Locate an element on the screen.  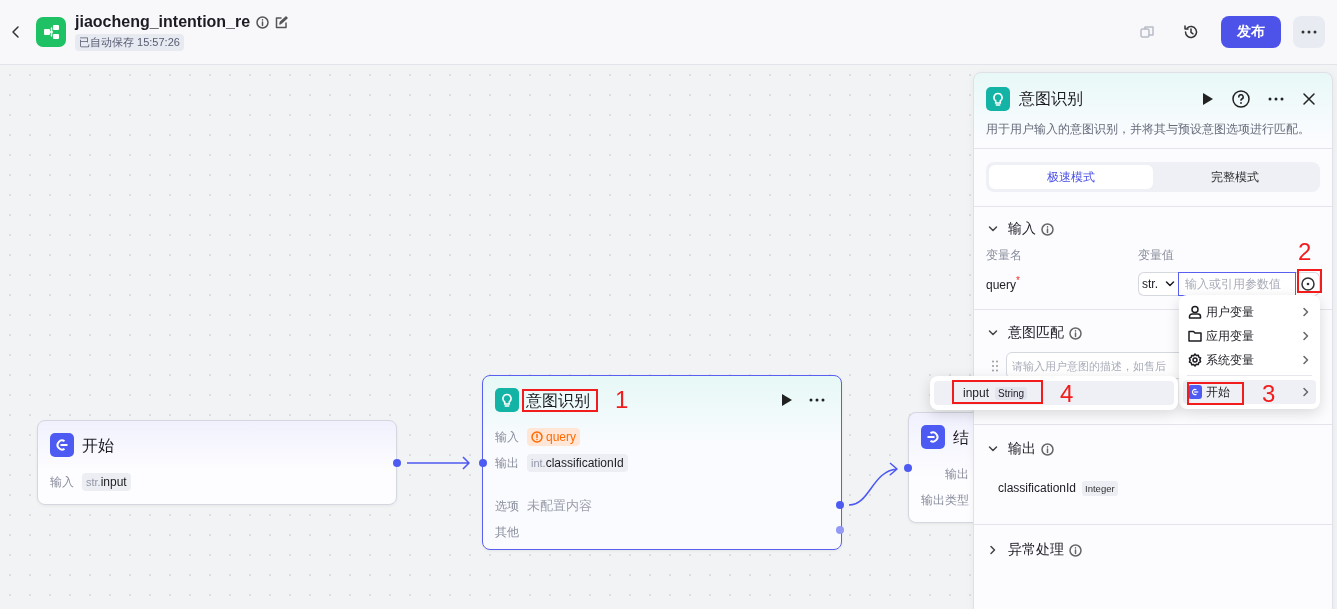
user-icon is located at coordinates (1195, 312).